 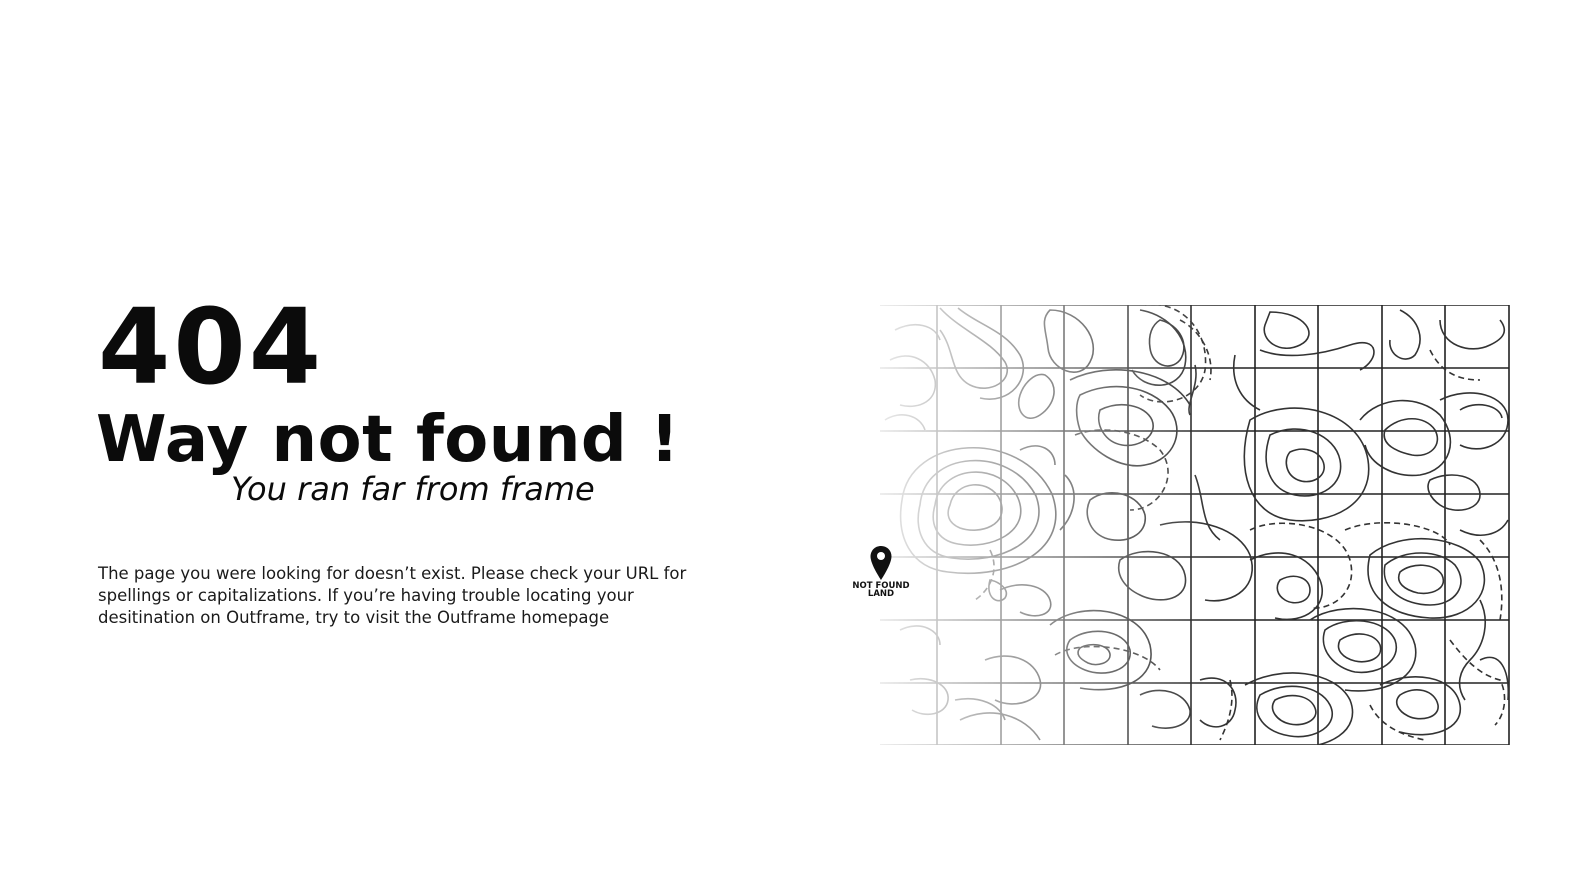 I want to click on map-pin-icon, so click(x=881, y=563).